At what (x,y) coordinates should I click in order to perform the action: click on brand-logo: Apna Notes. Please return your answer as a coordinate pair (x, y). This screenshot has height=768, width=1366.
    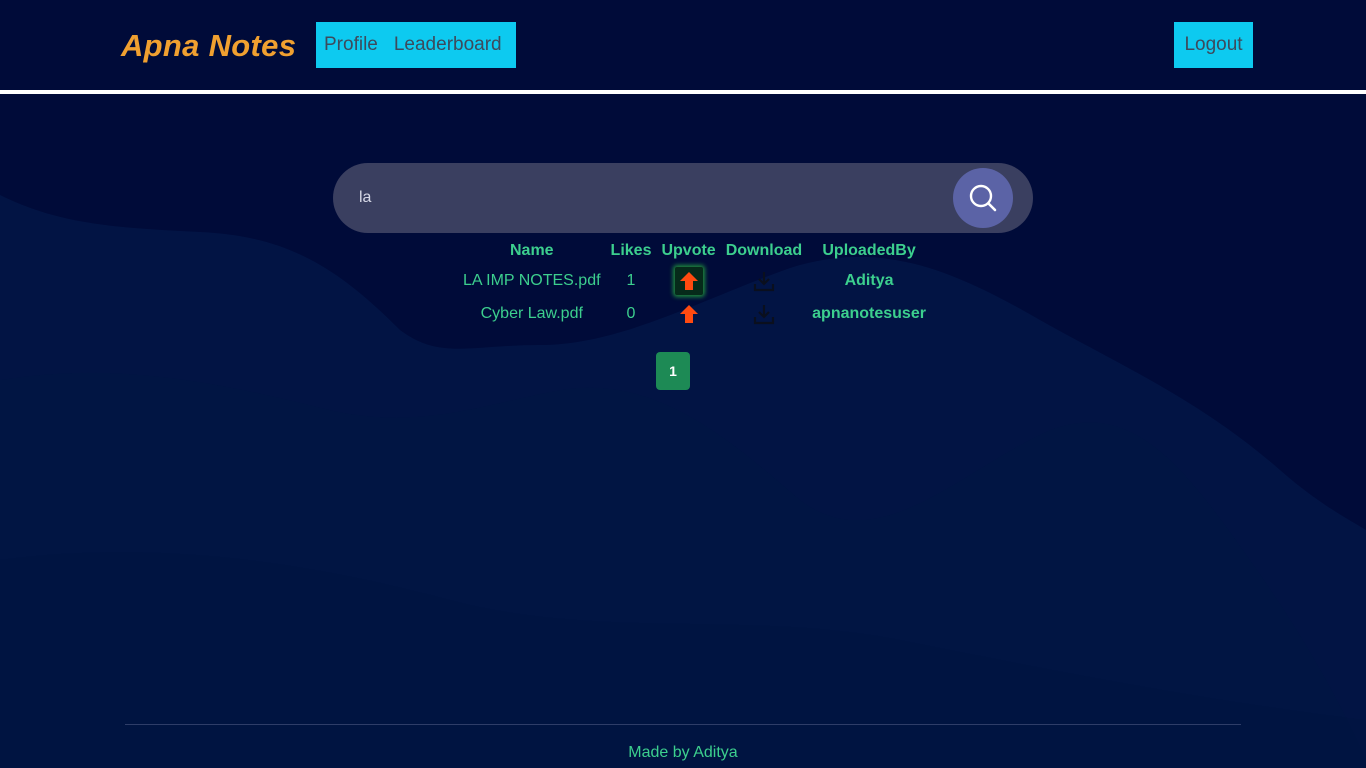
    Looking at the image, I should click on (208, 46).